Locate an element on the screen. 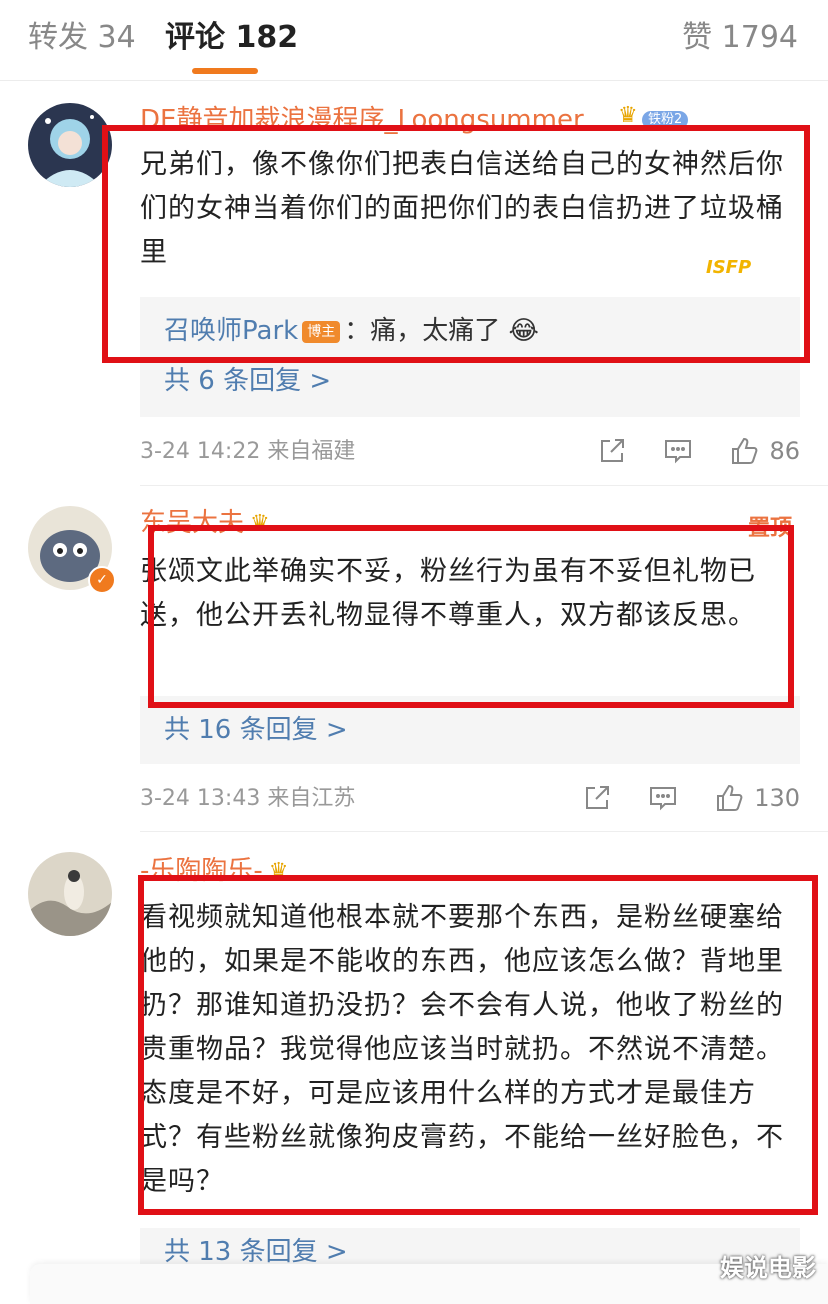 This screenshot has height=1304, width=828. comment-username: 东吴大夫 ♛ is located at coordinates (205, 523).